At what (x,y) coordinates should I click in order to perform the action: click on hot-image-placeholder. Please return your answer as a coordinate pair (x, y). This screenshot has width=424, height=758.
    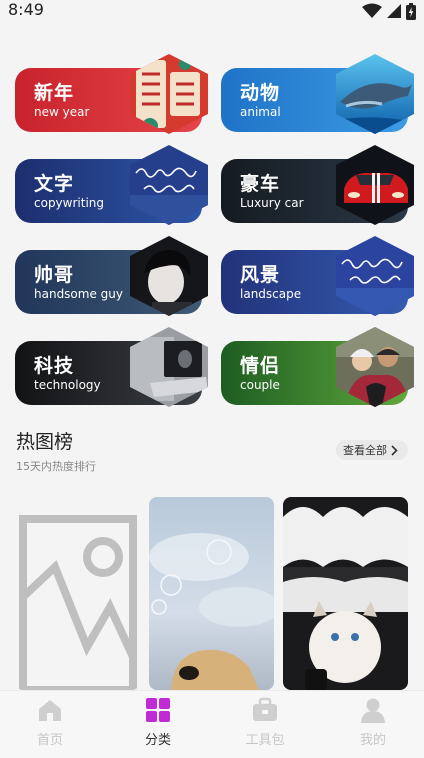
    Looking at the image, I should click on (77, 593).